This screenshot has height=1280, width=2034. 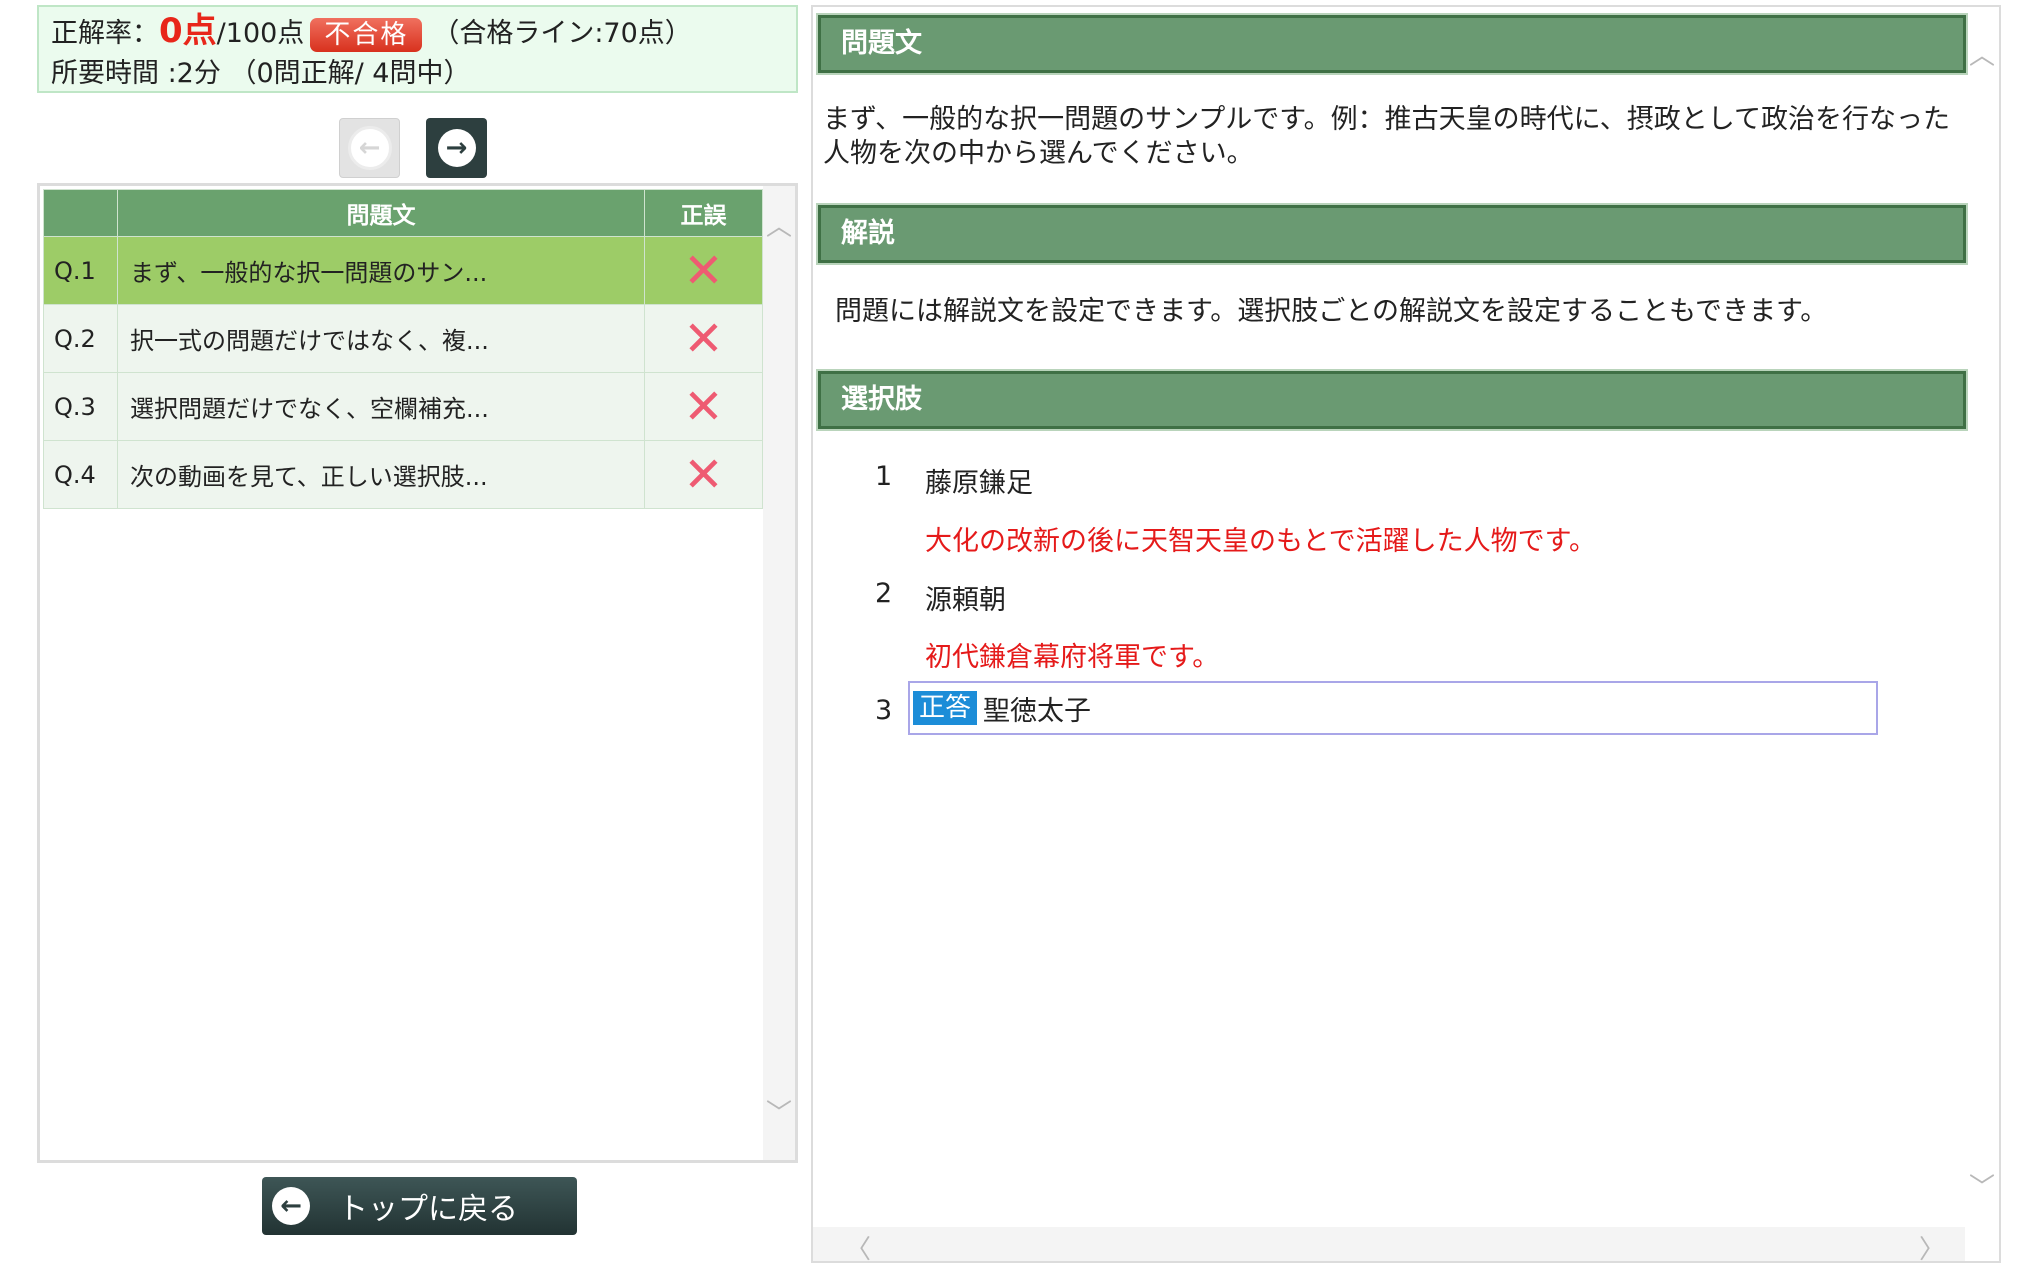 What do you see at coordinates (1331, 311) in the screenshot?
I see `explanation-text: 問題には解説文を設定できます。選択肢ごとの解説文を設定することもできます。` at bounding box center [1331, 311].